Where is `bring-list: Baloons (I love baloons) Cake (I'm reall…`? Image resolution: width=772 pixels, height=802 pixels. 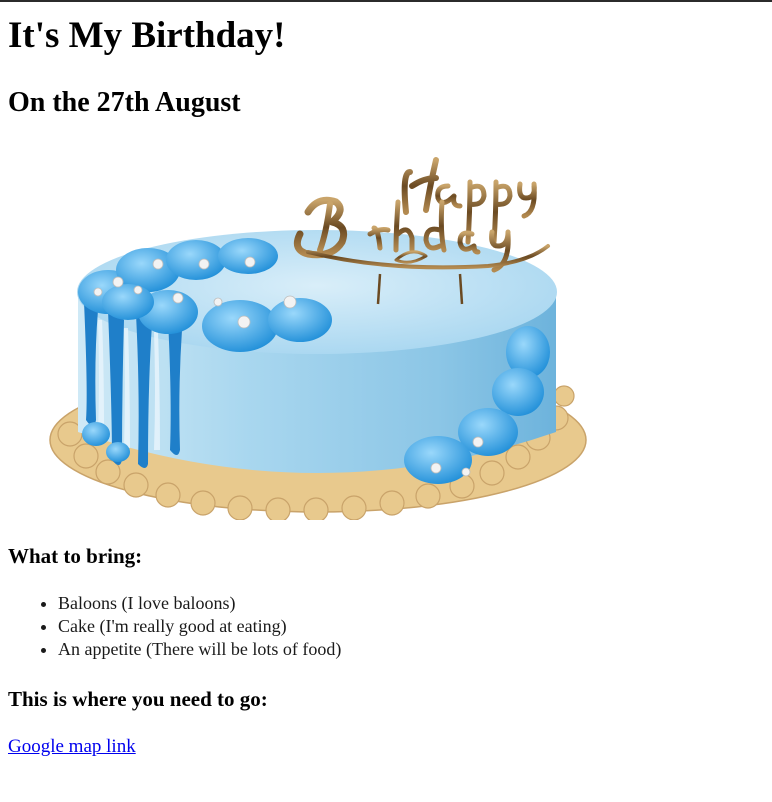
bring-list: Baloons (I love baloons) Cake (I'm reall… is located at coordinates (174, 626).